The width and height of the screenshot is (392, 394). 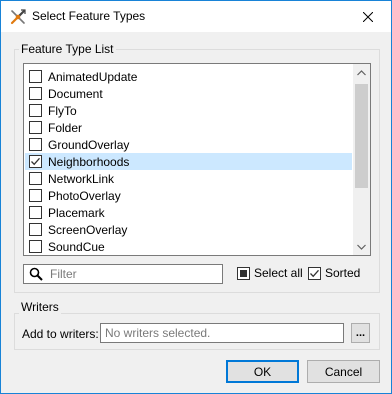 I want to click on close-icon, so click(x=368, y=16).